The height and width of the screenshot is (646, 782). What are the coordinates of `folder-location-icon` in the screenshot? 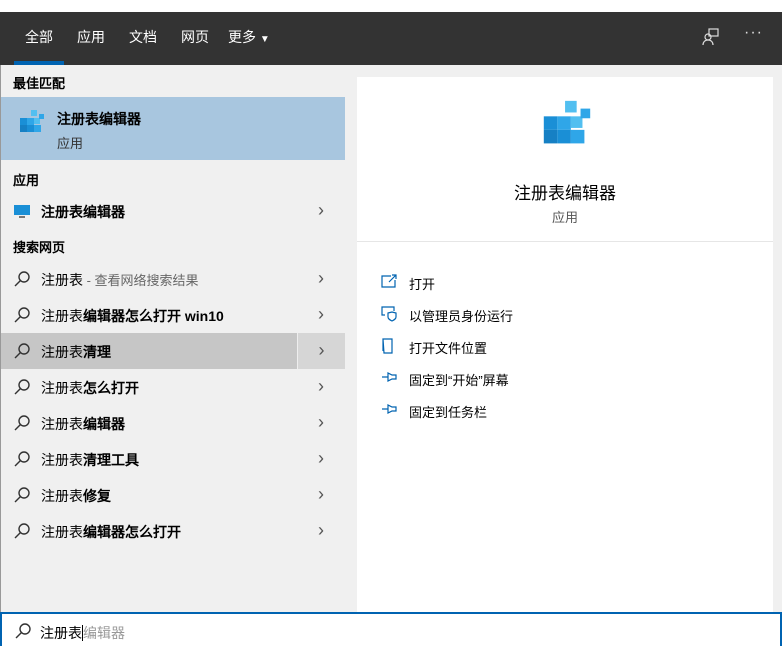 It's located at (387, 346).